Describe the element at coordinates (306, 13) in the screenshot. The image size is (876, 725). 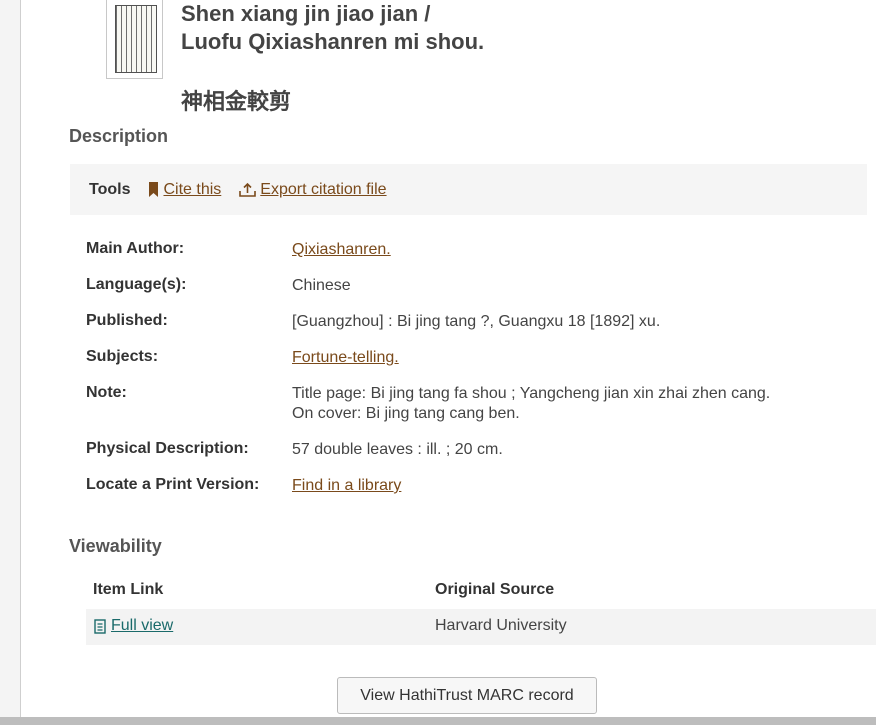
I see `record-title-line-1: Shen xiang jin jiao jian /` at that location.